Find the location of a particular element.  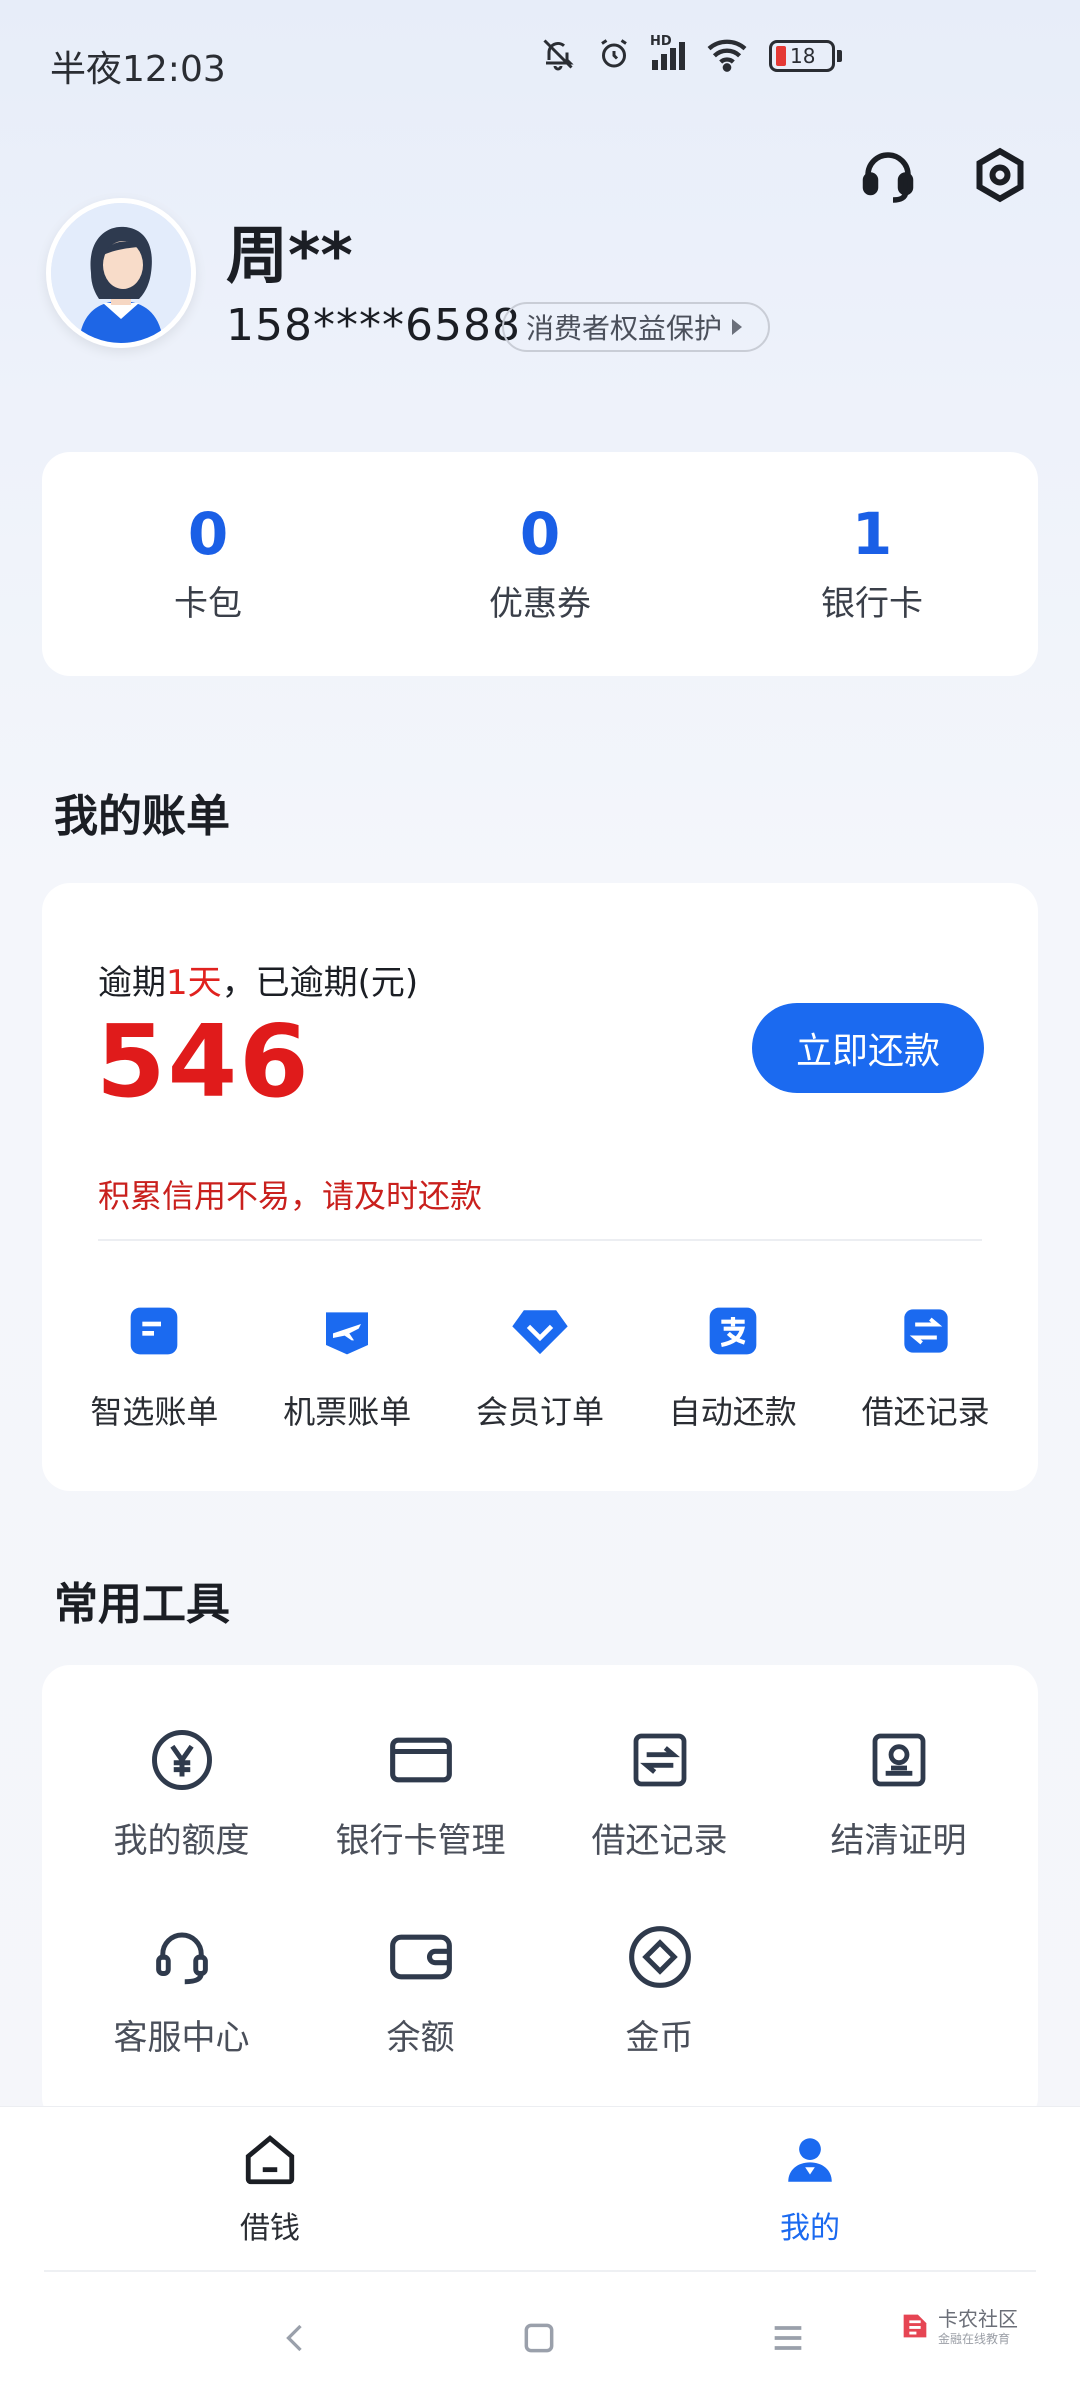

settings-icon is located at coordinates (1000, 175).